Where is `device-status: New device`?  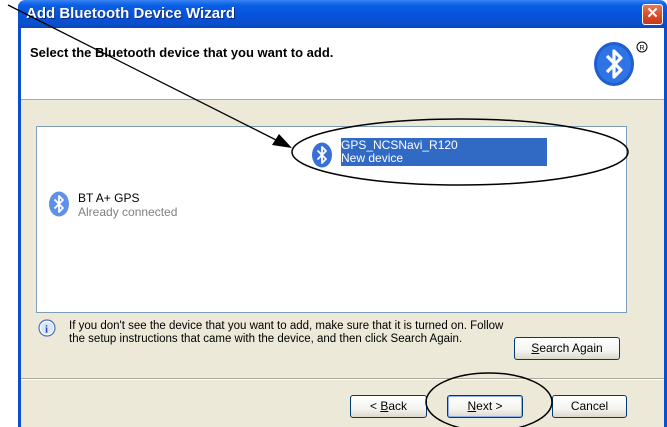
device-status: New device is located at coordinates (372, 158).